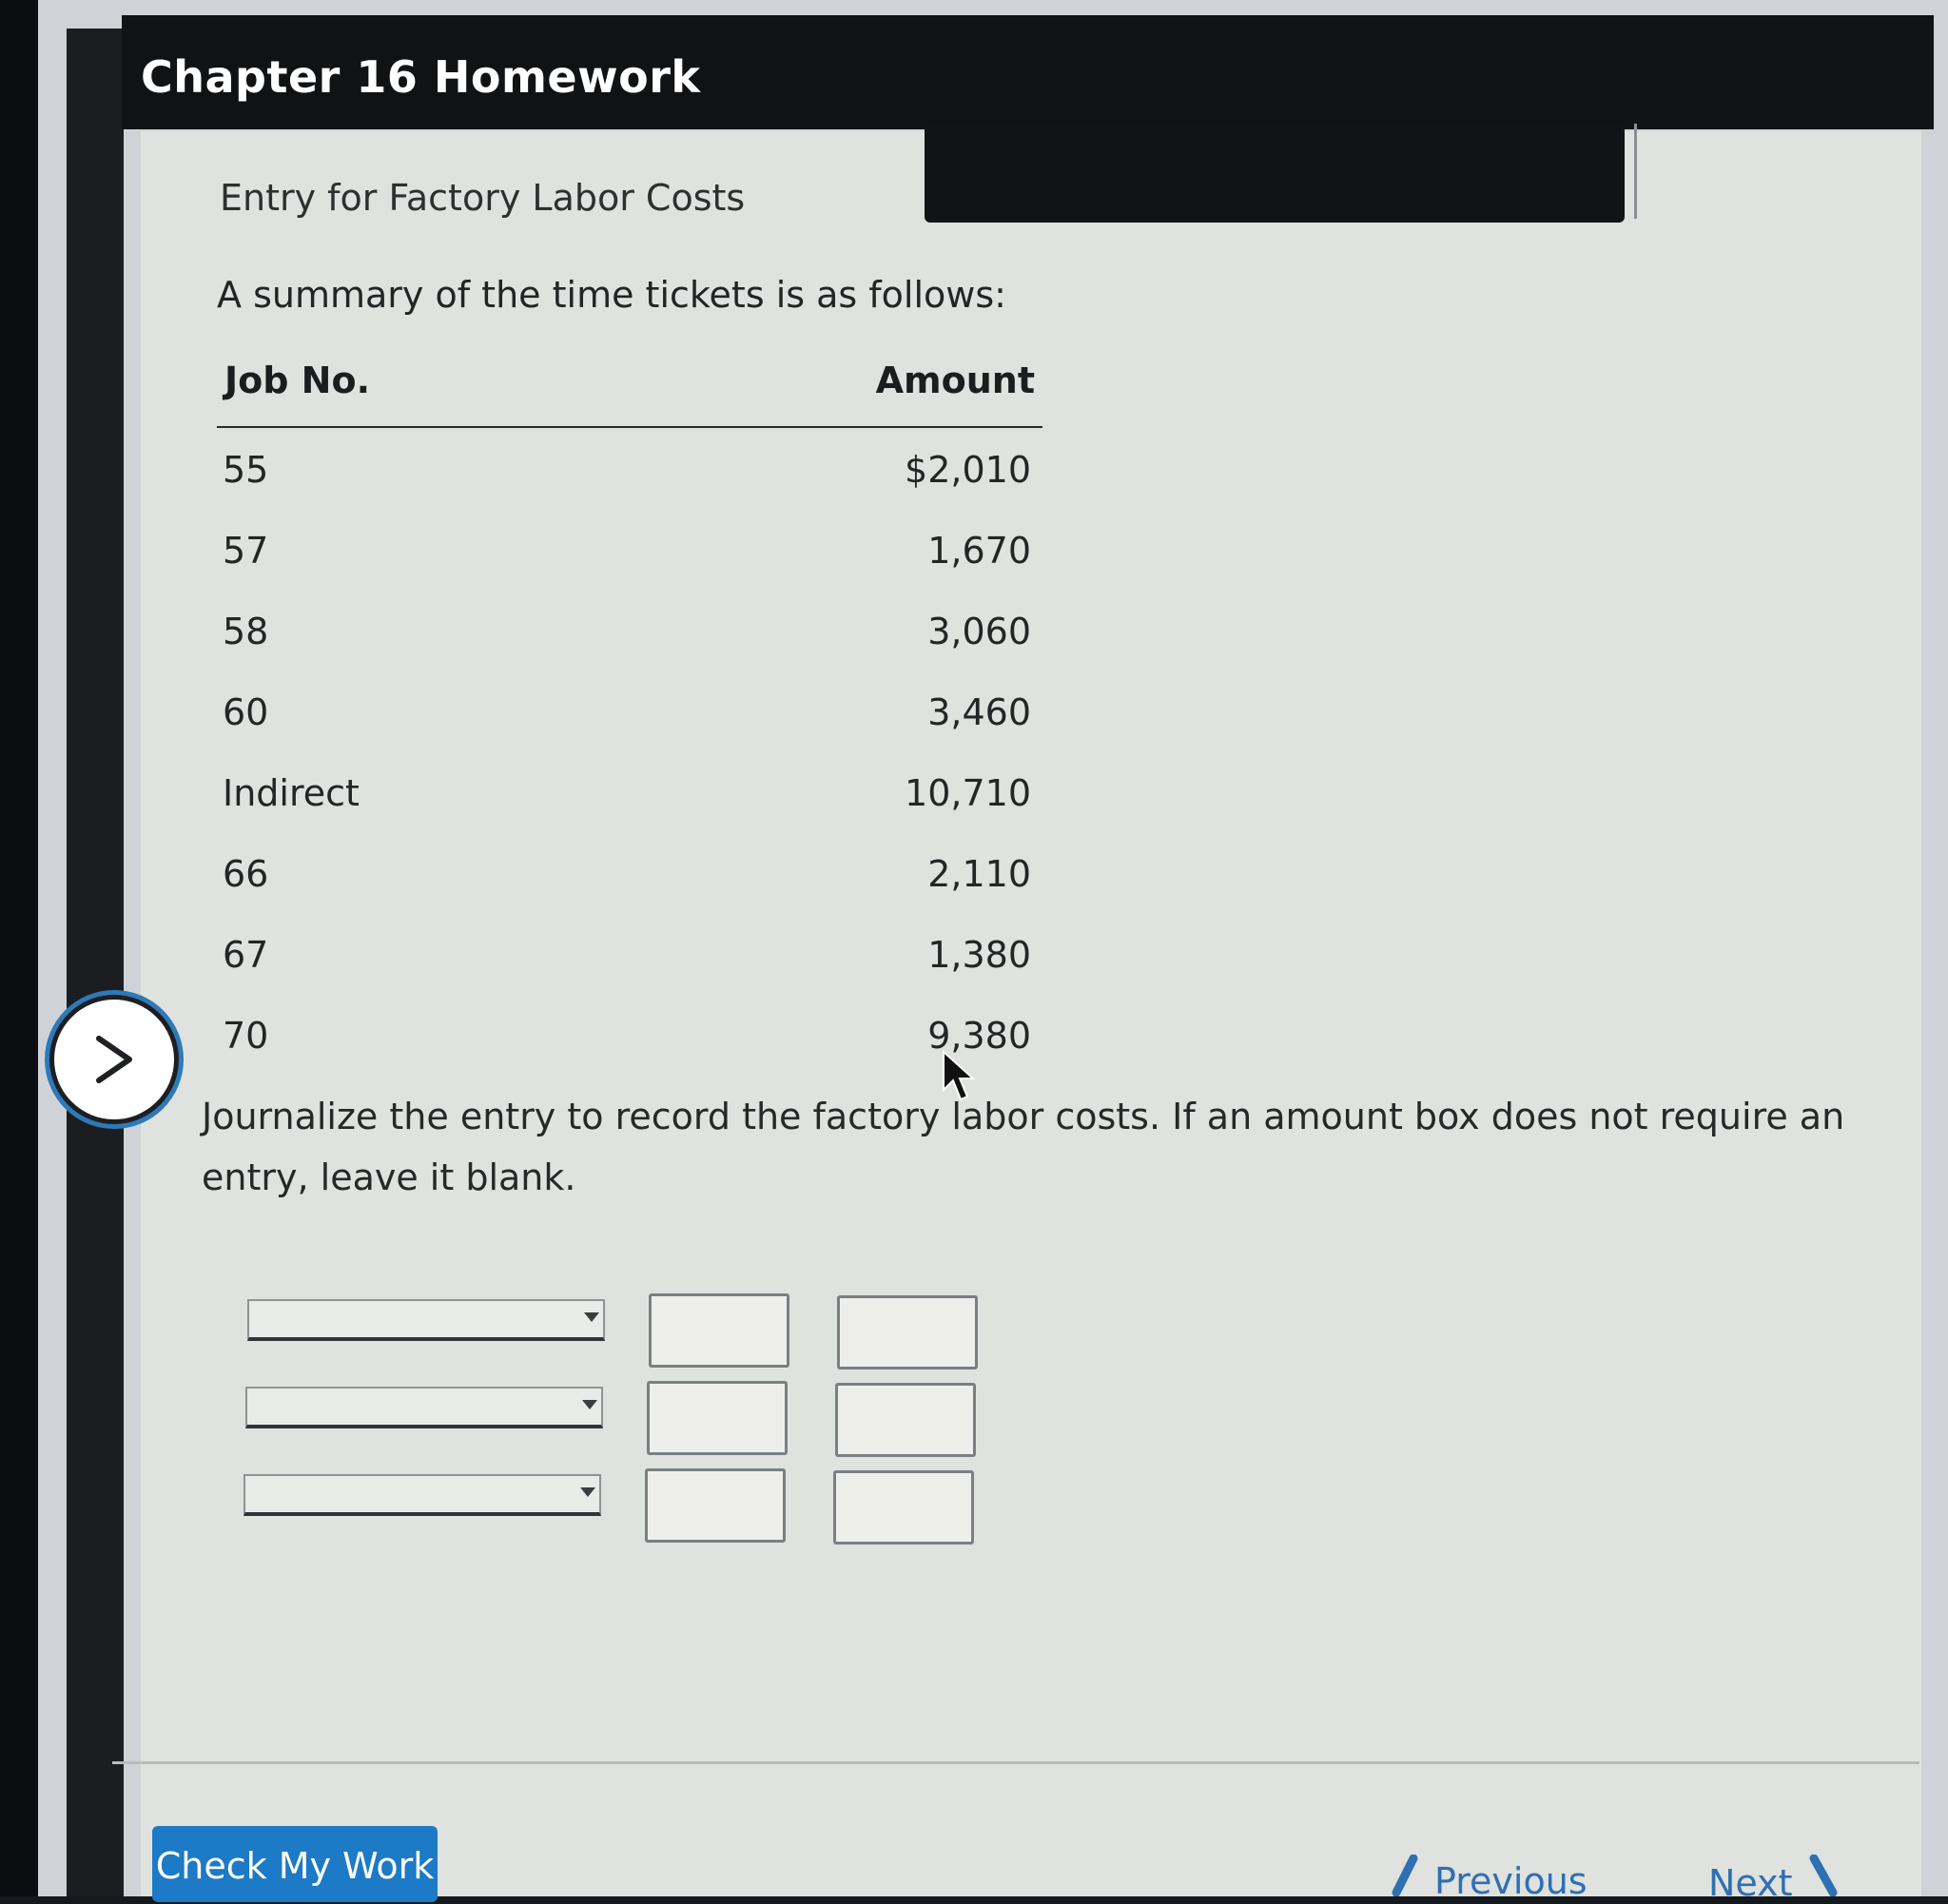 This screenshot has height=1904, width=1948. I want to click on header-amount: Amount, so click(955, 380).